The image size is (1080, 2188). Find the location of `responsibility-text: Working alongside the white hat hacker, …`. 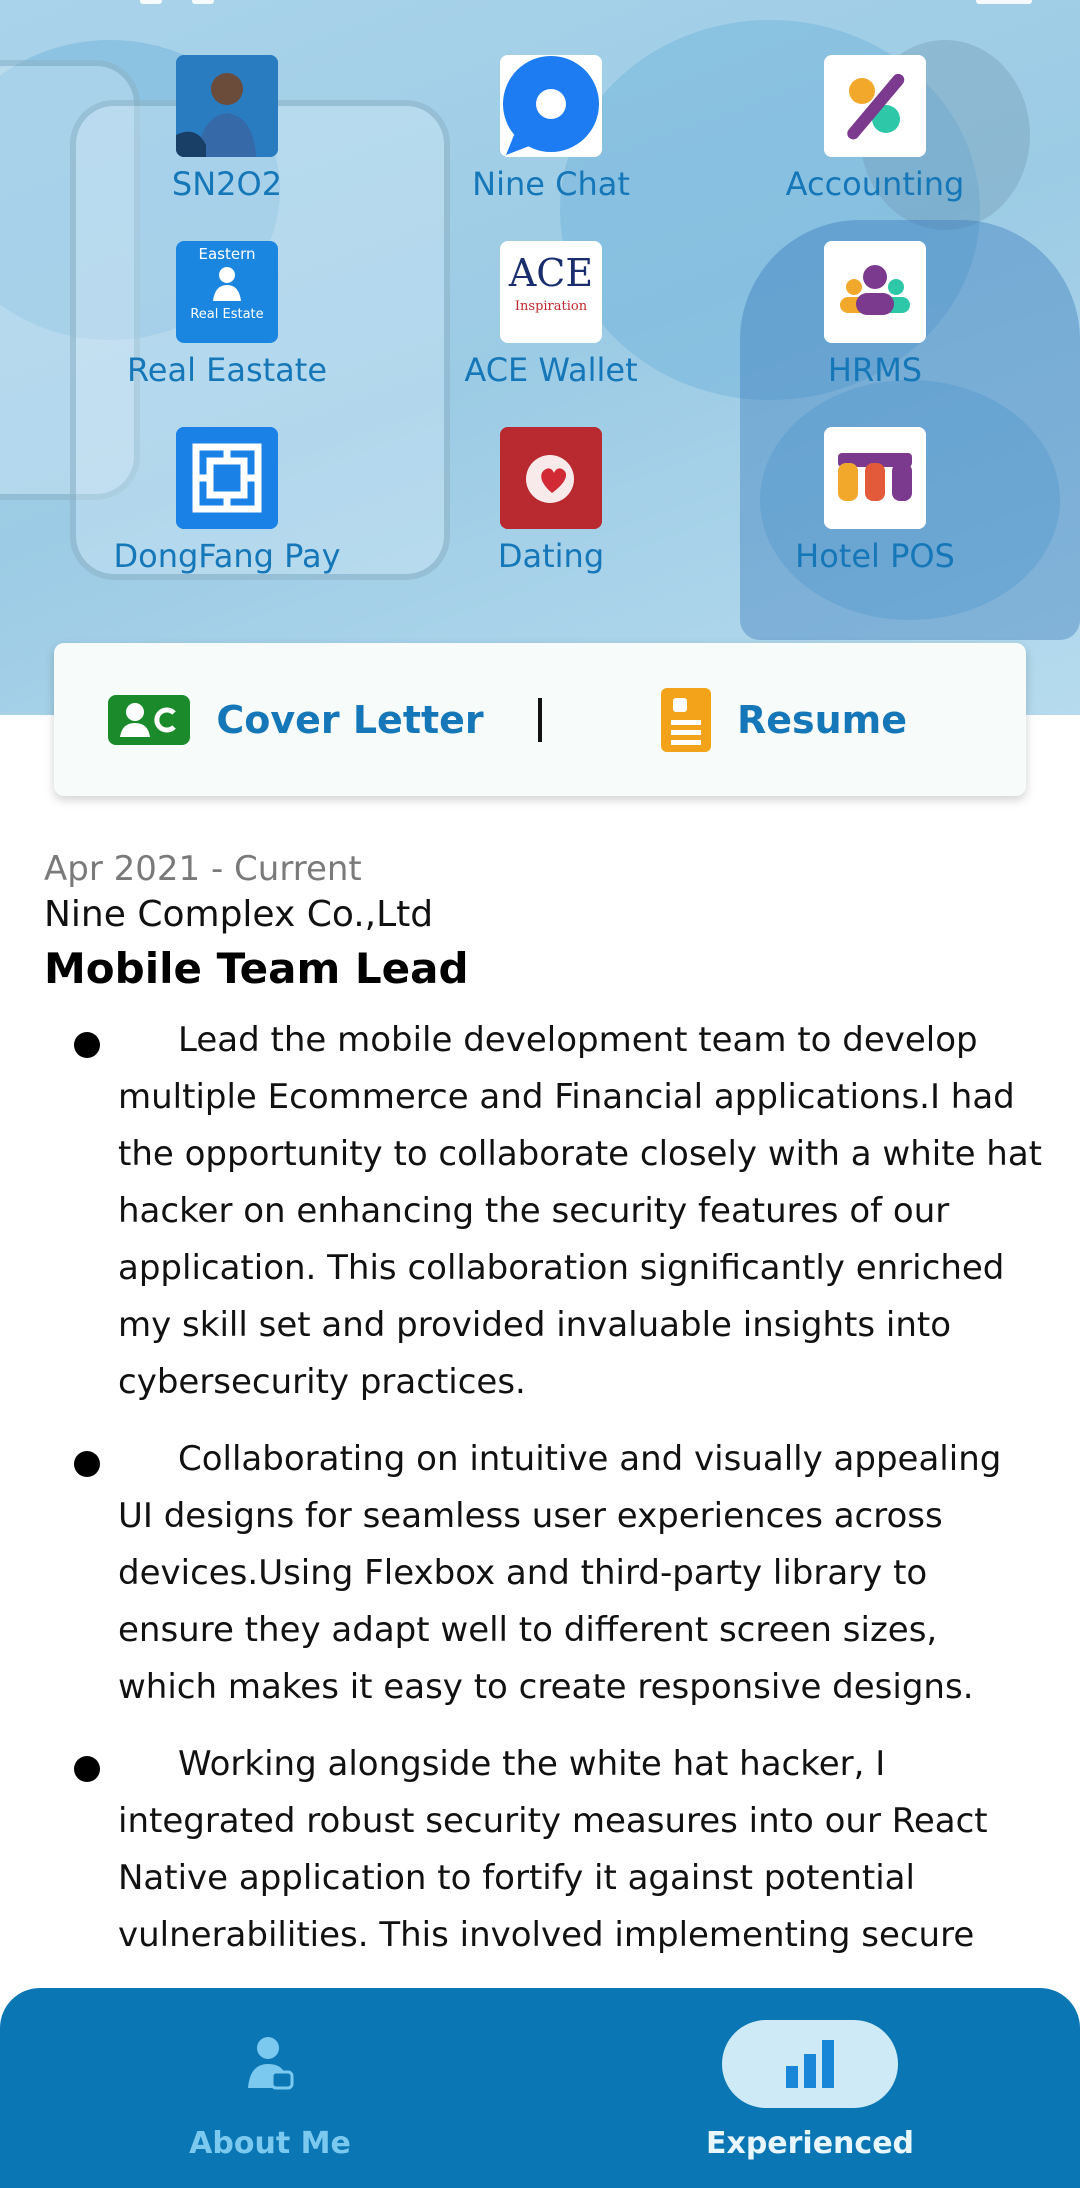

responsibility-text: Working alongside the white hat hacker, … is located at coordinates (553, 1849).